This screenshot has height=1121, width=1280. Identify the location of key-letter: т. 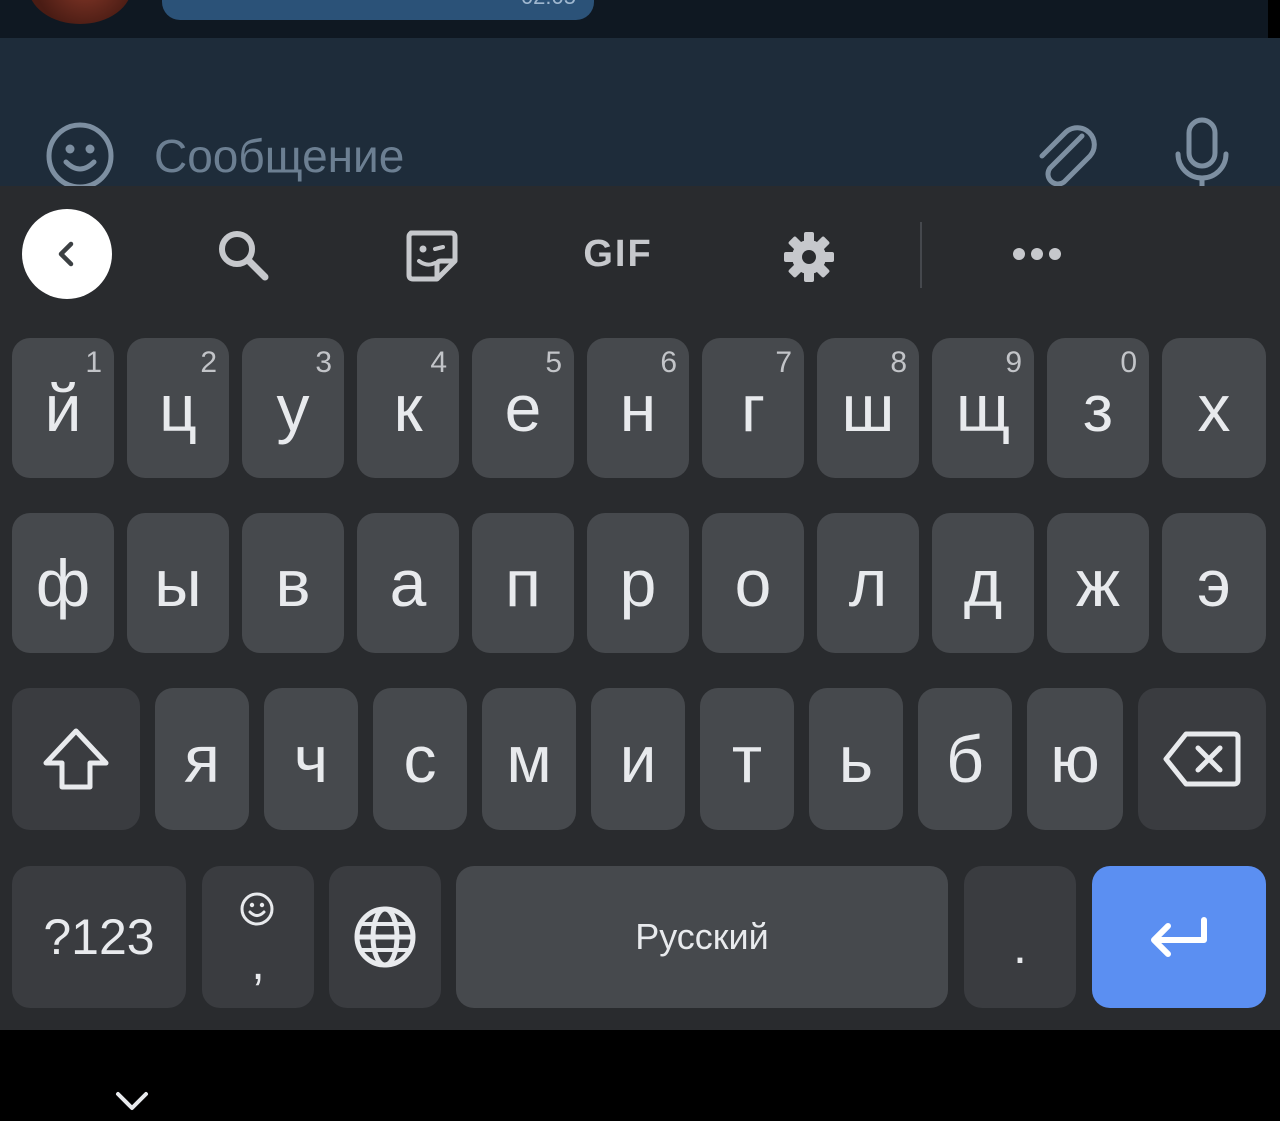
(747, 759).